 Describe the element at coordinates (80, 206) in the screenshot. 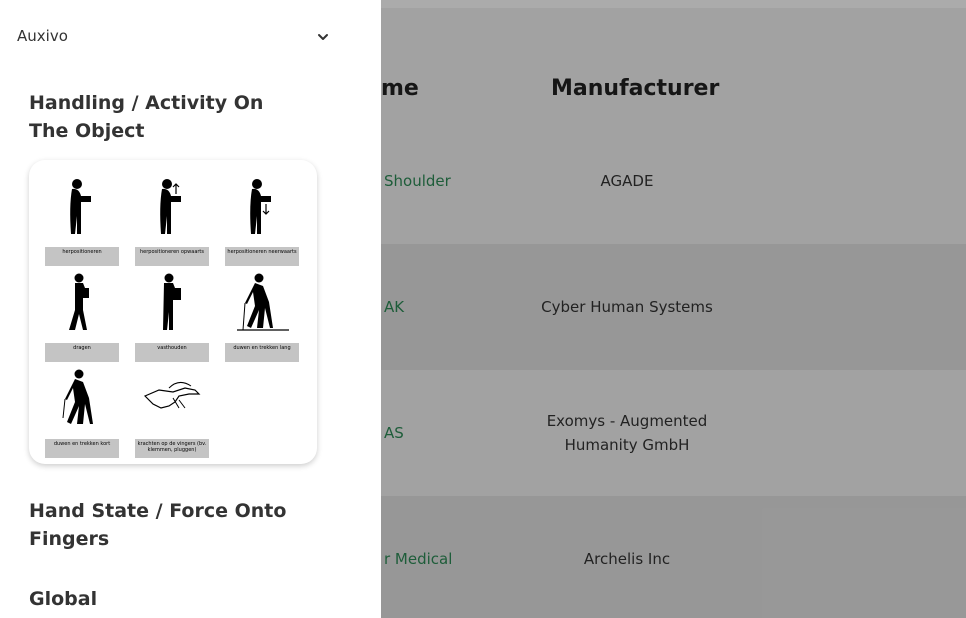

I see `person-lifting-box-icon` at that location.